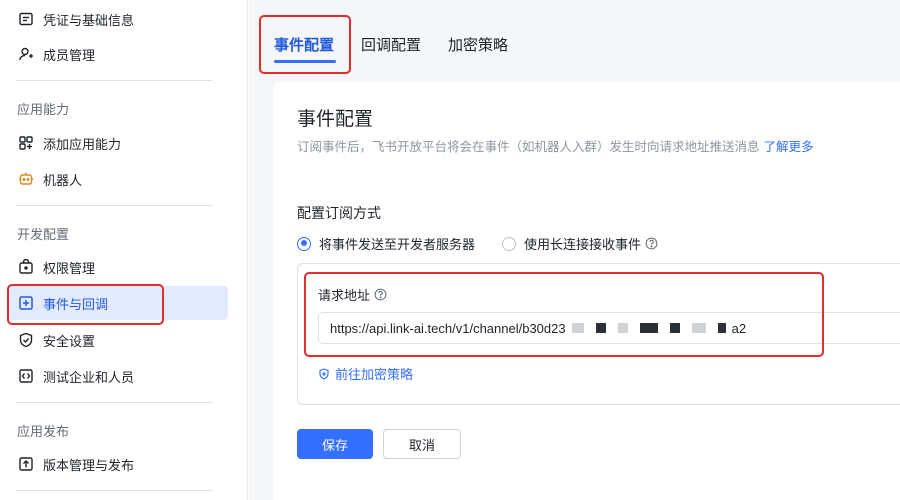  I want to click on sidebar-item-security: 安全设置, so click(118, 340).